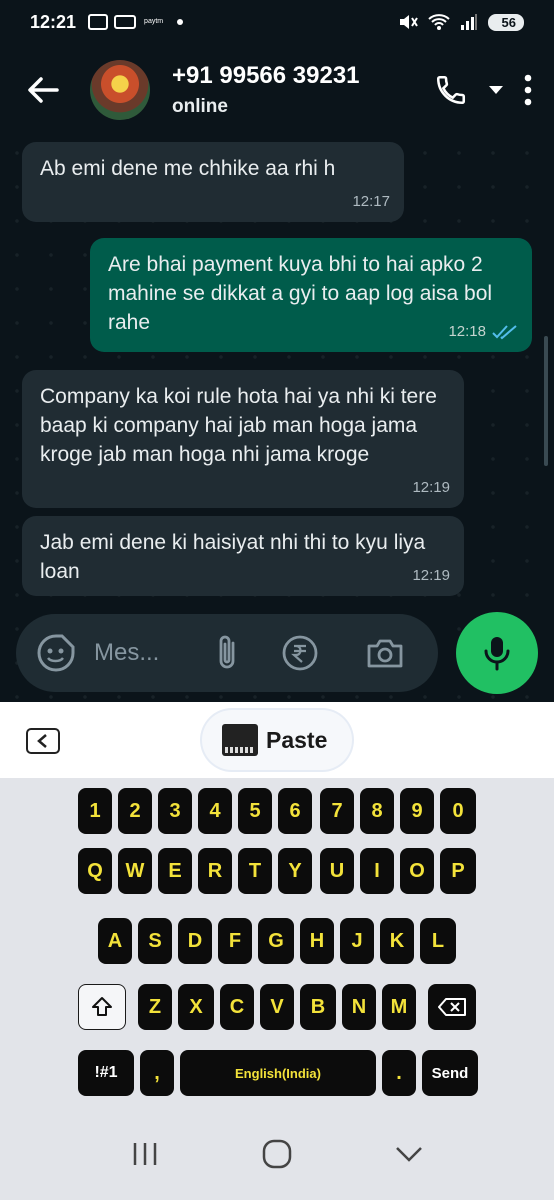  Describe the element at coordinates (438, 22) in the screenshot. I see `wifi-icon` at that location.